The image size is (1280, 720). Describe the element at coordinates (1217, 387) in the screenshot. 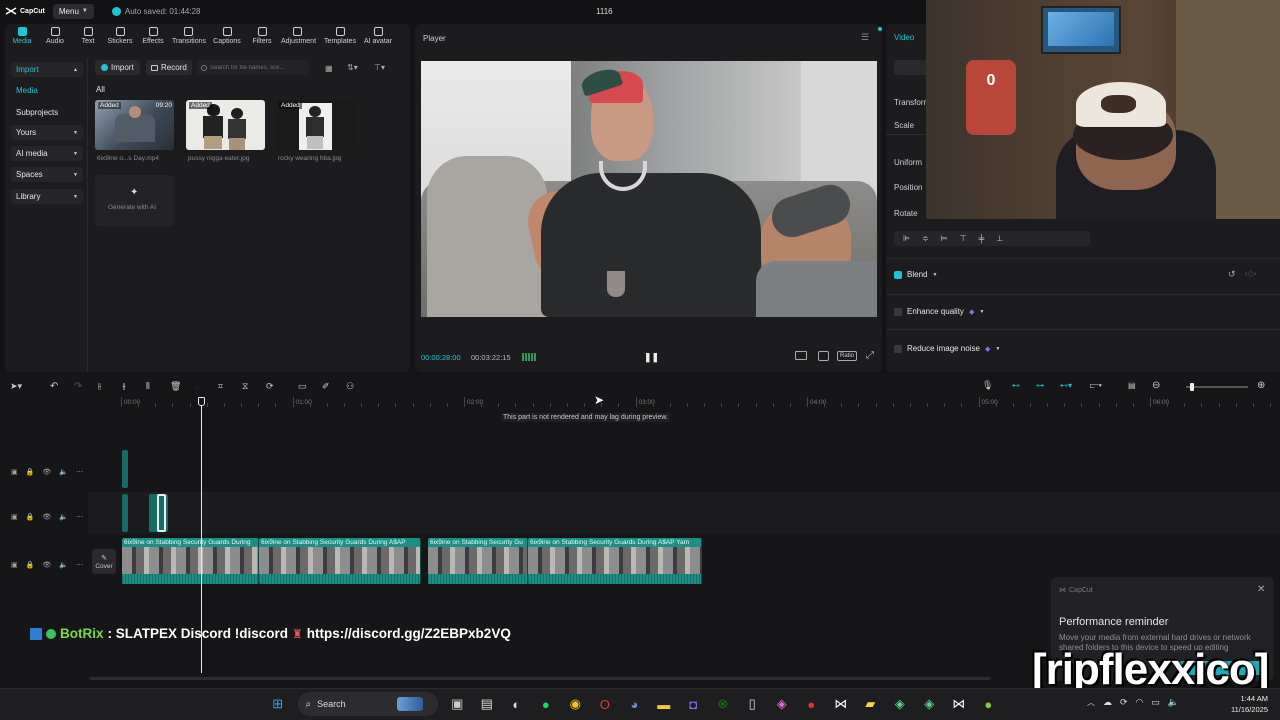

I see `zoom-slider` at that location.